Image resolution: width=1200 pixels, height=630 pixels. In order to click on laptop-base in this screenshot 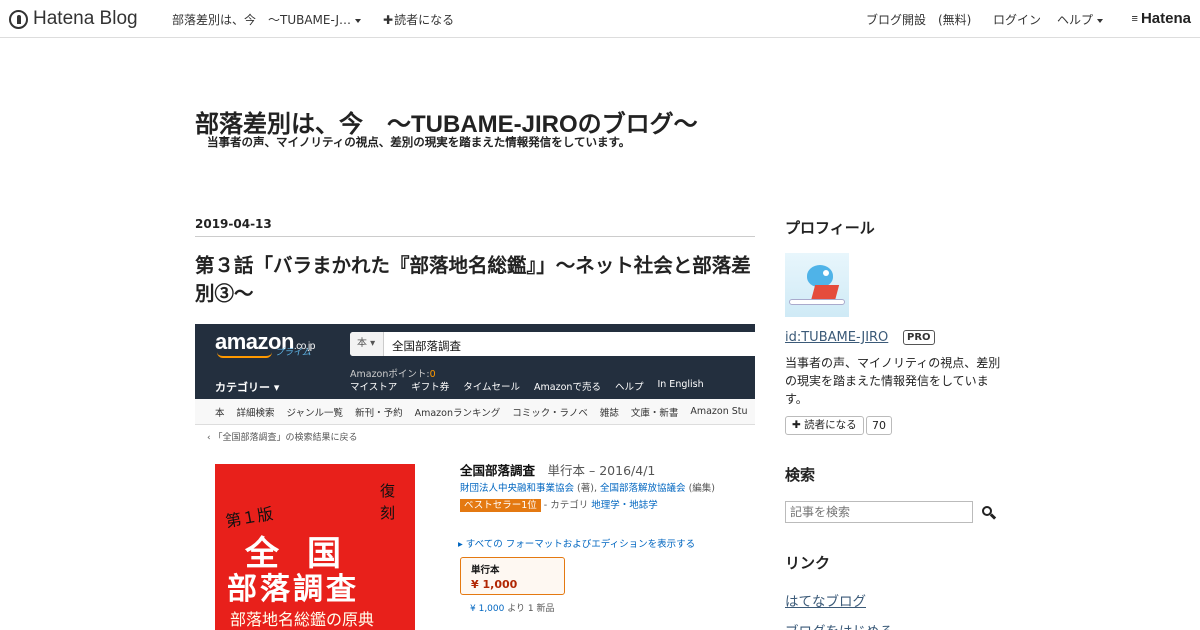, I will do `click(817, 302)`.